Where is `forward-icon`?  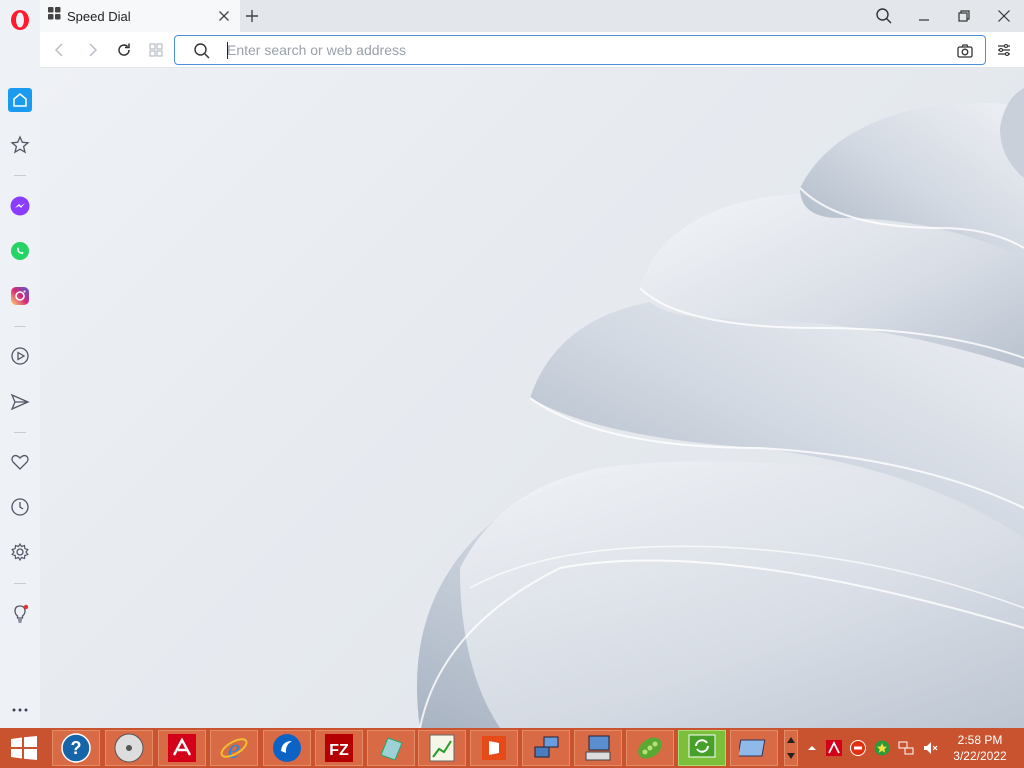 forward-icon is located at coordinates (92, 50).